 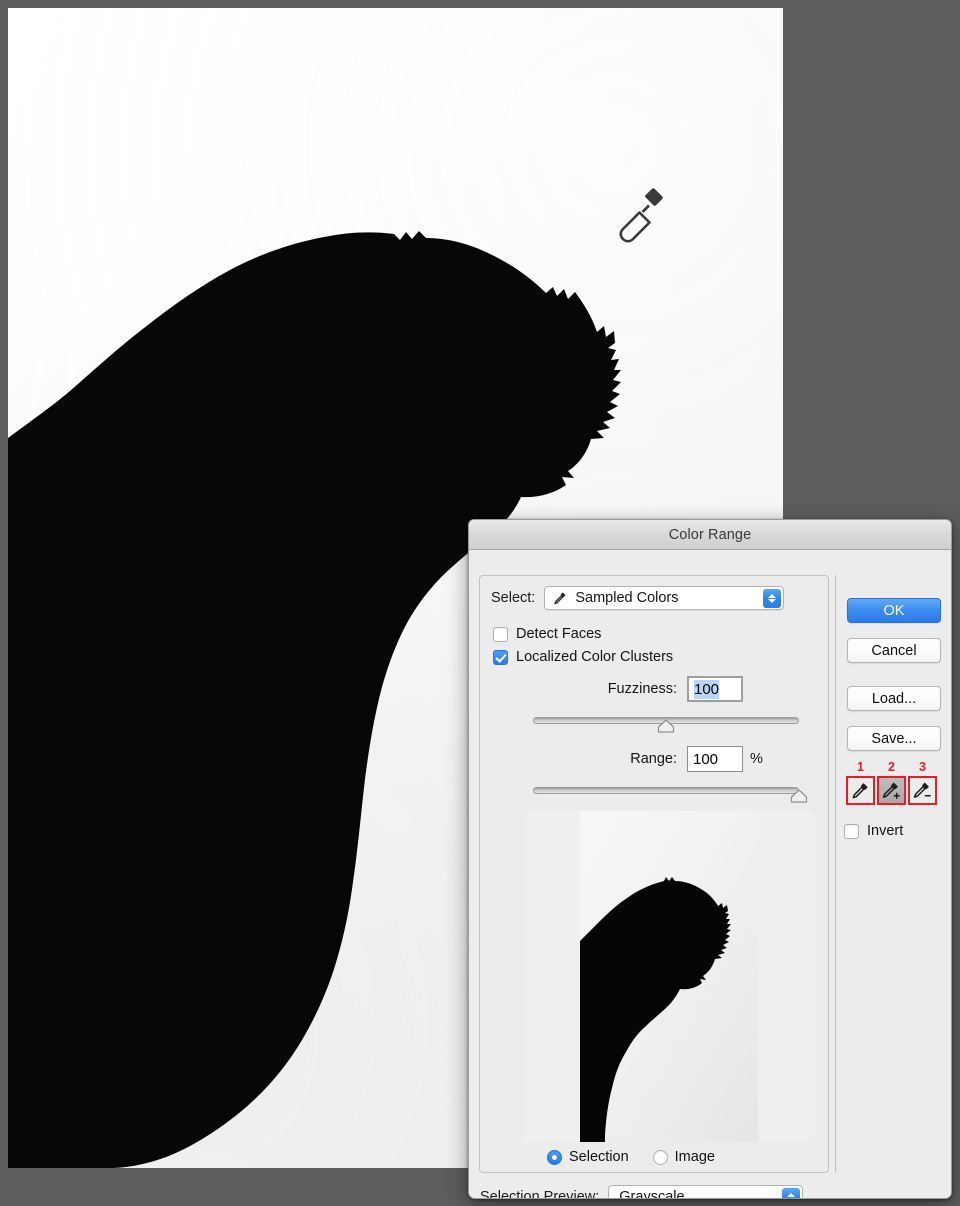 What do you see at coordinates (554, 1157) in the screenshot?
I see `radio-dot-selection` at bounding box center [554, 1157].